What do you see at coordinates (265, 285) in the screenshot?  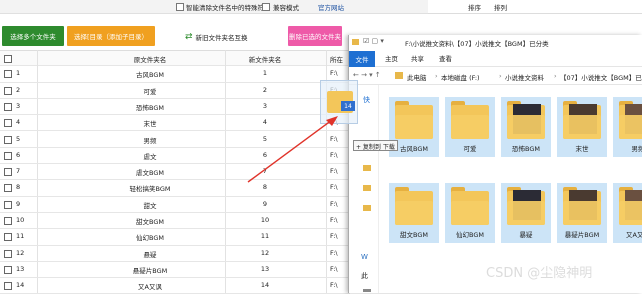 I see `new-folder-name: 14` at bounding box center [265, 285].